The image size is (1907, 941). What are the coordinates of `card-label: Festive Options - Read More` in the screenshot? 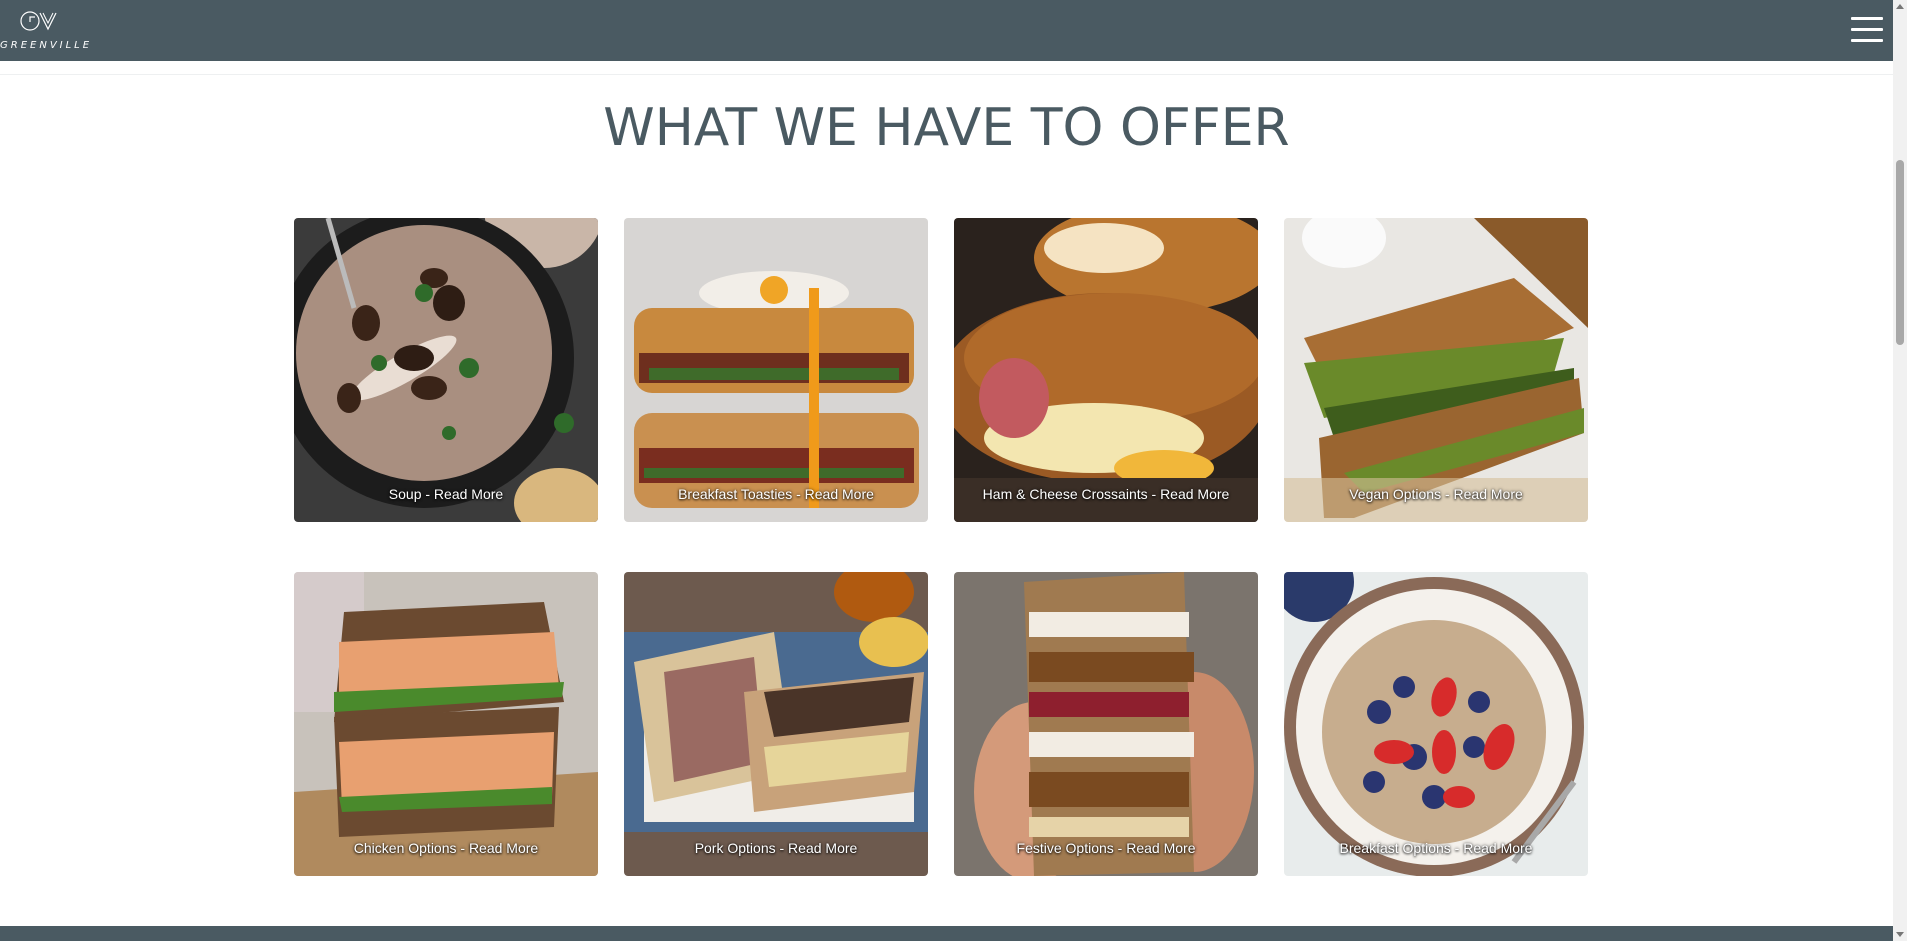 It's located at (1106, 848).